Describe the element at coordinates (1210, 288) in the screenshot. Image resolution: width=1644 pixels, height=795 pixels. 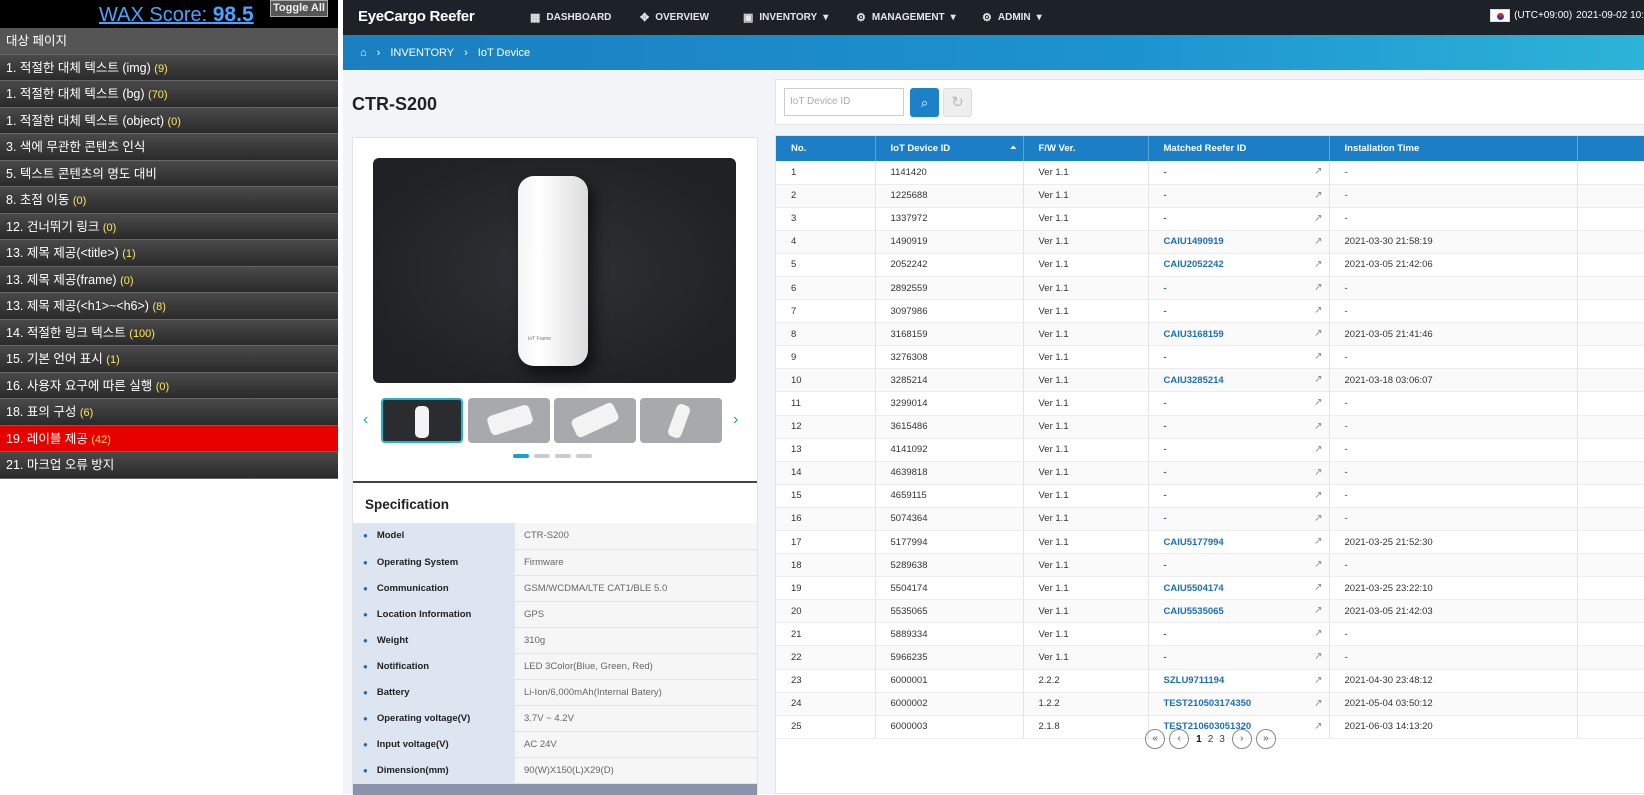
I see `table-row: 6 2892559 Ver 1.1- ↗ -` at that location.